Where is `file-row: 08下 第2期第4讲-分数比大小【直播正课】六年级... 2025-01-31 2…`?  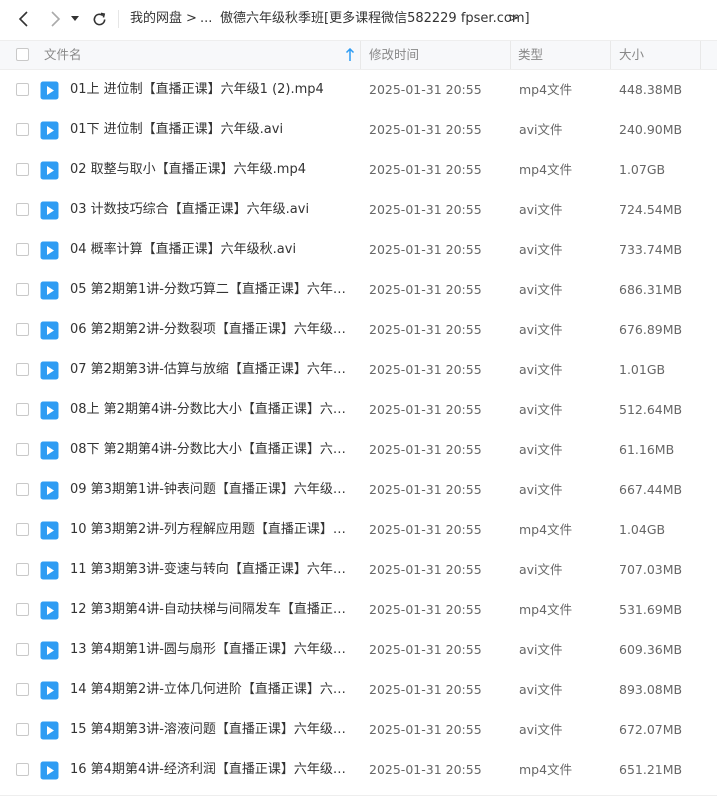 file-row: 08下 第2期第4讲-分数比大小【直播正课】六年级... 2025-01-31 2… is located at coordinates (358, 450).